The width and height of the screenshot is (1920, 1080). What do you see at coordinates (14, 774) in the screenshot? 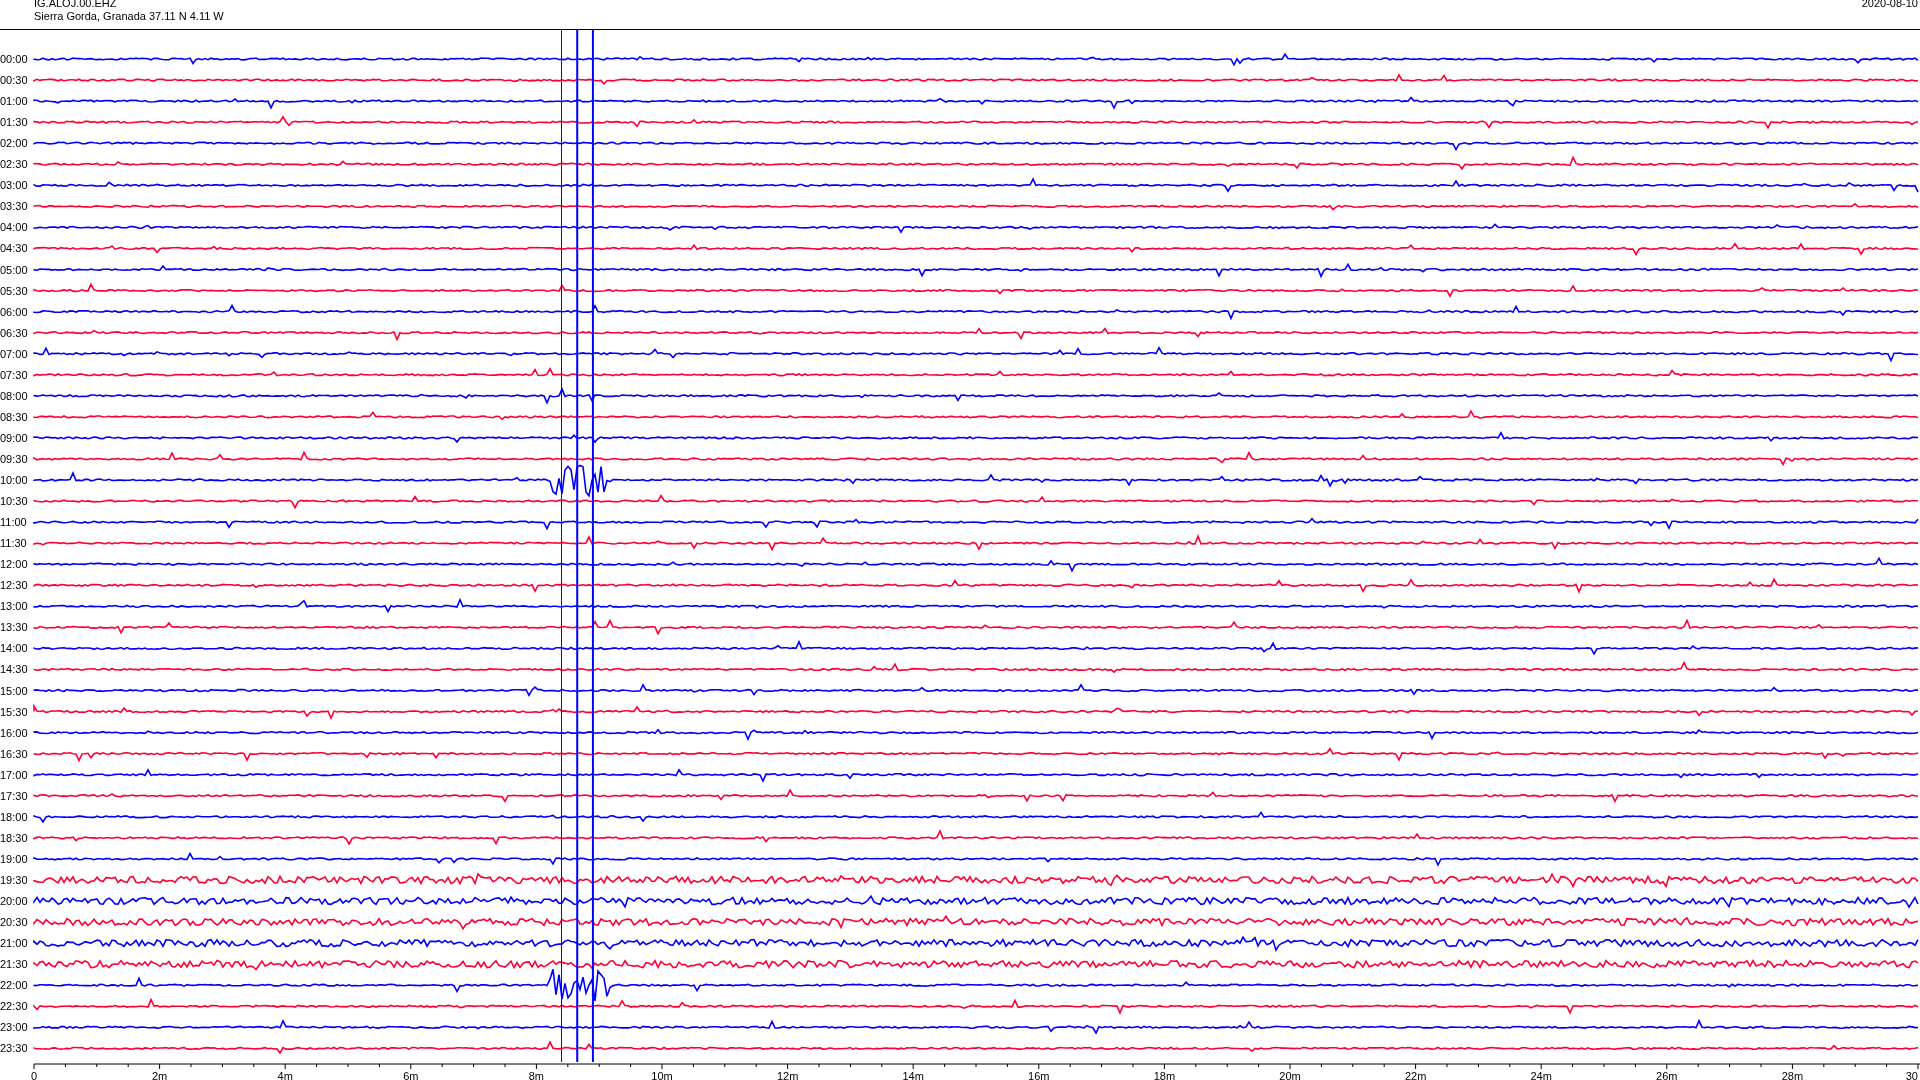
I see `time-label: 17:00` at bounding box center [14, 774].